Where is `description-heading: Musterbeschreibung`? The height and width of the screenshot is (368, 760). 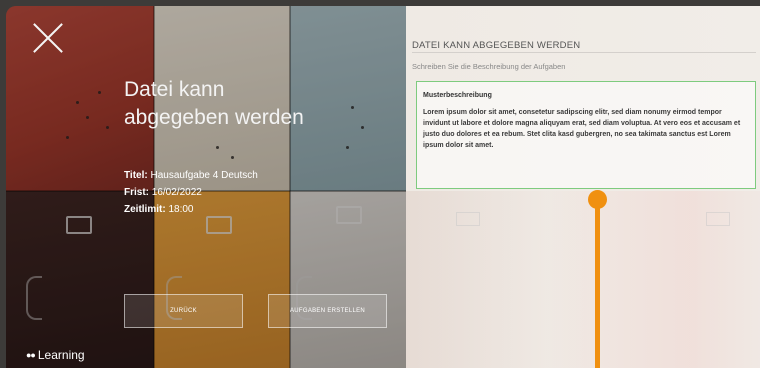
description-heading: Musterbeschreibung is located at coordinates (457, 95).